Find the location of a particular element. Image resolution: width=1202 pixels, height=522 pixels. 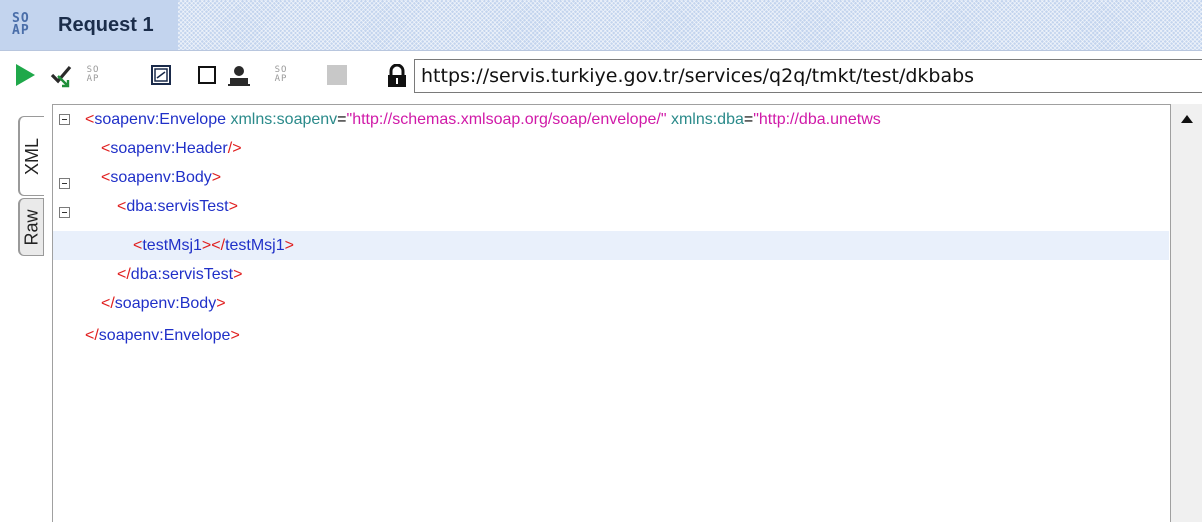

xml-attribute-value: "http://dba.unetws is located at coordinates (817, 119).